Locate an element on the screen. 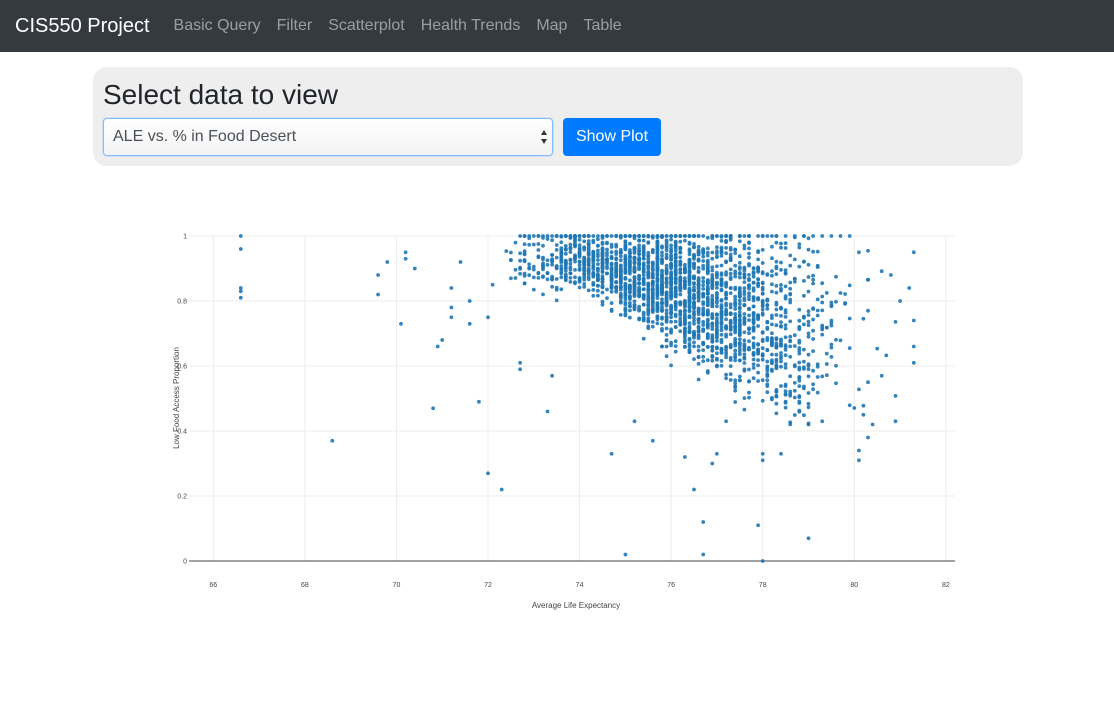 This screenshot has width=1114, height=702. brand-link: CIS550 Project is located at coordinates (82, 26).